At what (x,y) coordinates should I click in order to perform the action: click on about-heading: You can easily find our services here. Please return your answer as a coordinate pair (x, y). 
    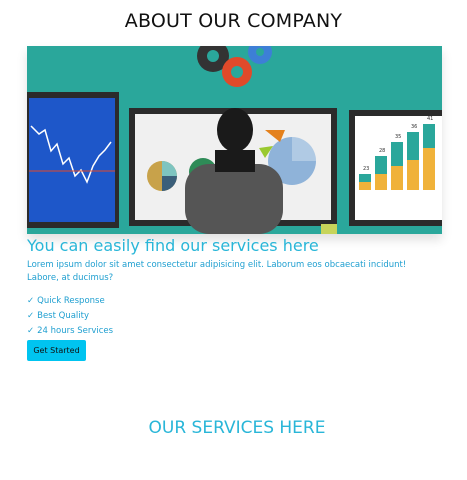
    Looking at the image, I should click on (173, 245).